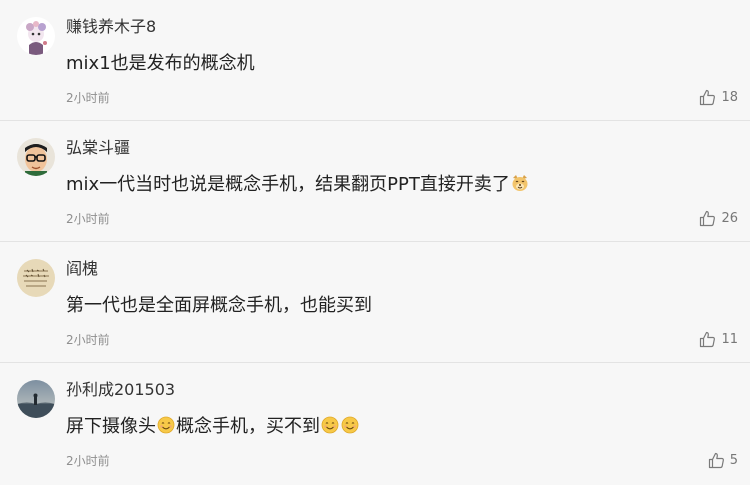 The image size is (750, 485). I want to click on like-count: 5, so click(733, 460).